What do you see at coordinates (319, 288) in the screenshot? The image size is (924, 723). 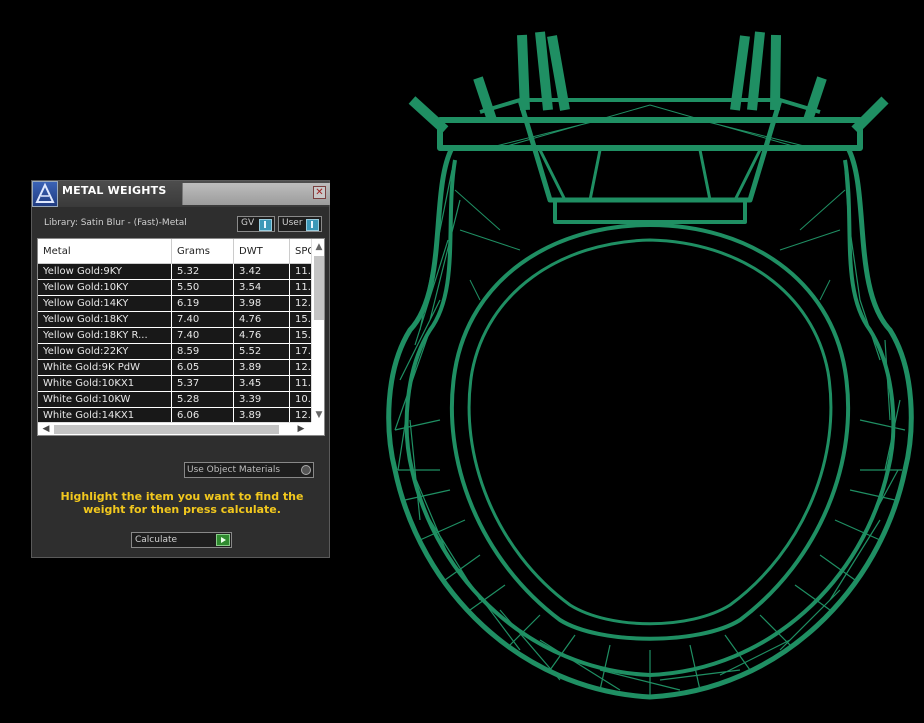 I see `vertical-scroll-thumb` at bounding box center [319, 288].